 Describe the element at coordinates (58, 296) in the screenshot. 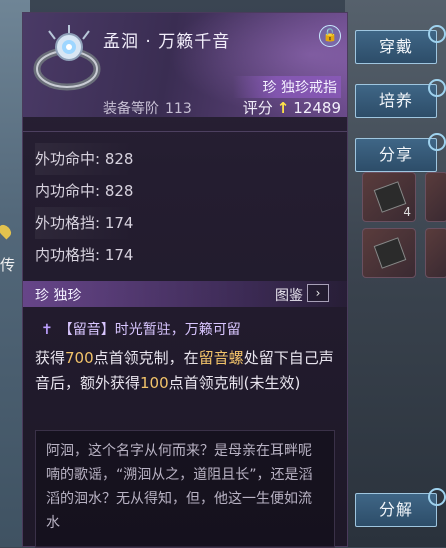

I see `rarity-label: 珍 独珍` at that location.